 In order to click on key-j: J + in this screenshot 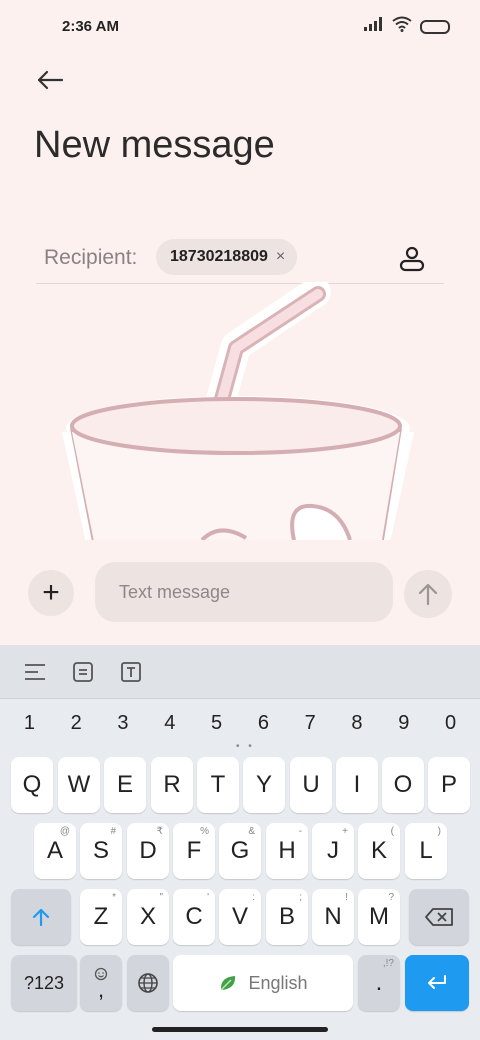, I will do `click(333, 851)`.